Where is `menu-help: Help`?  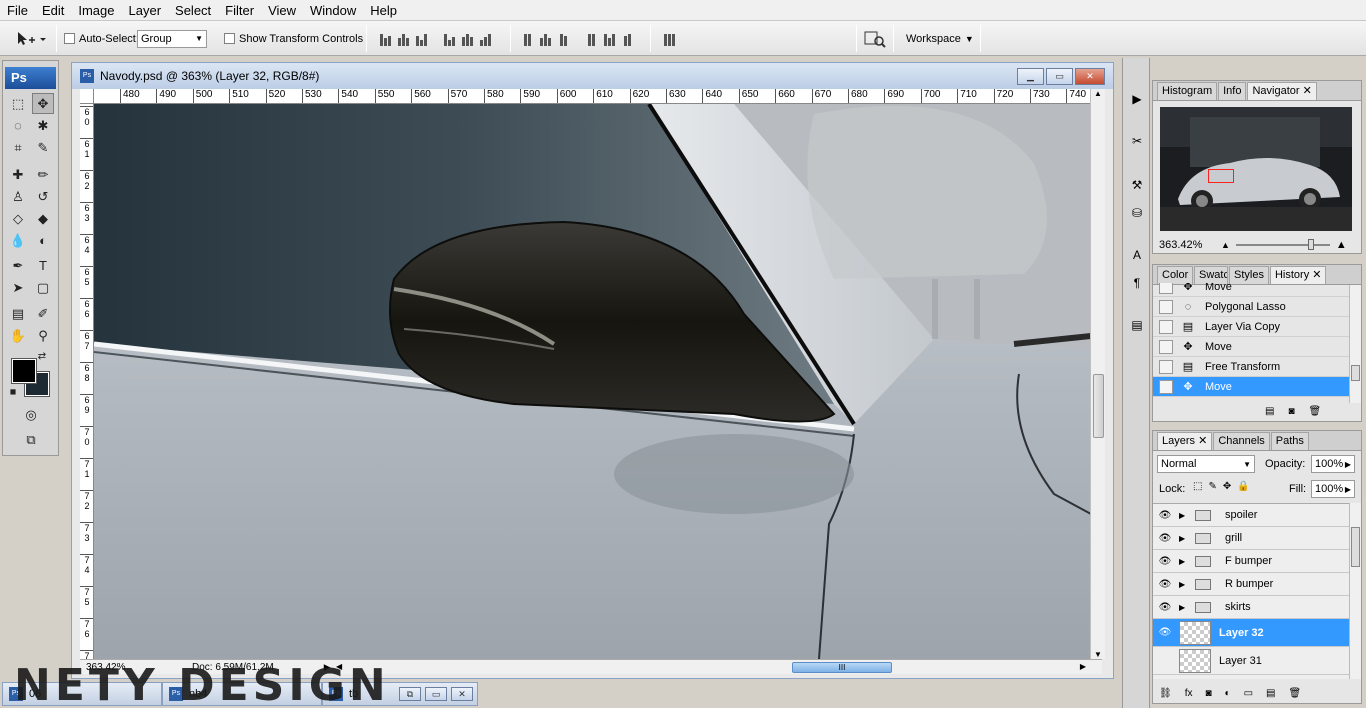
menu-help: Help is located at coordinates (383, 10).